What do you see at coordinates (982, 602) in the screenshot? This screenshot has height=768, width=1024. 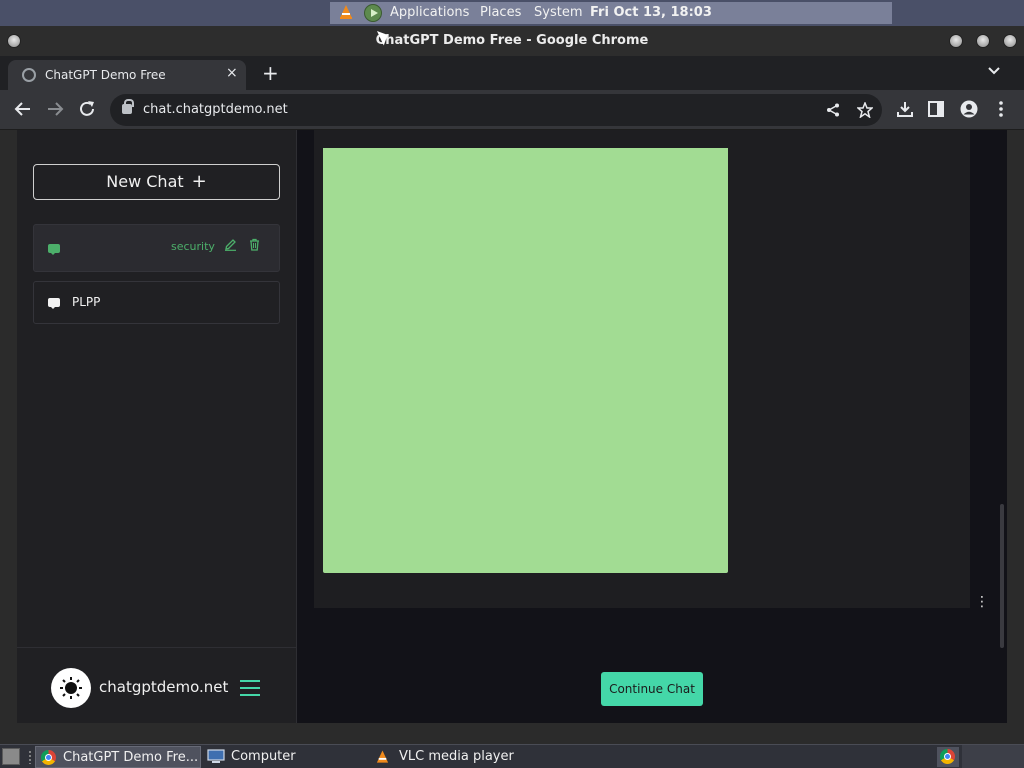 I see `more-options-icon: ⋮` at bounding box center [982, 602].